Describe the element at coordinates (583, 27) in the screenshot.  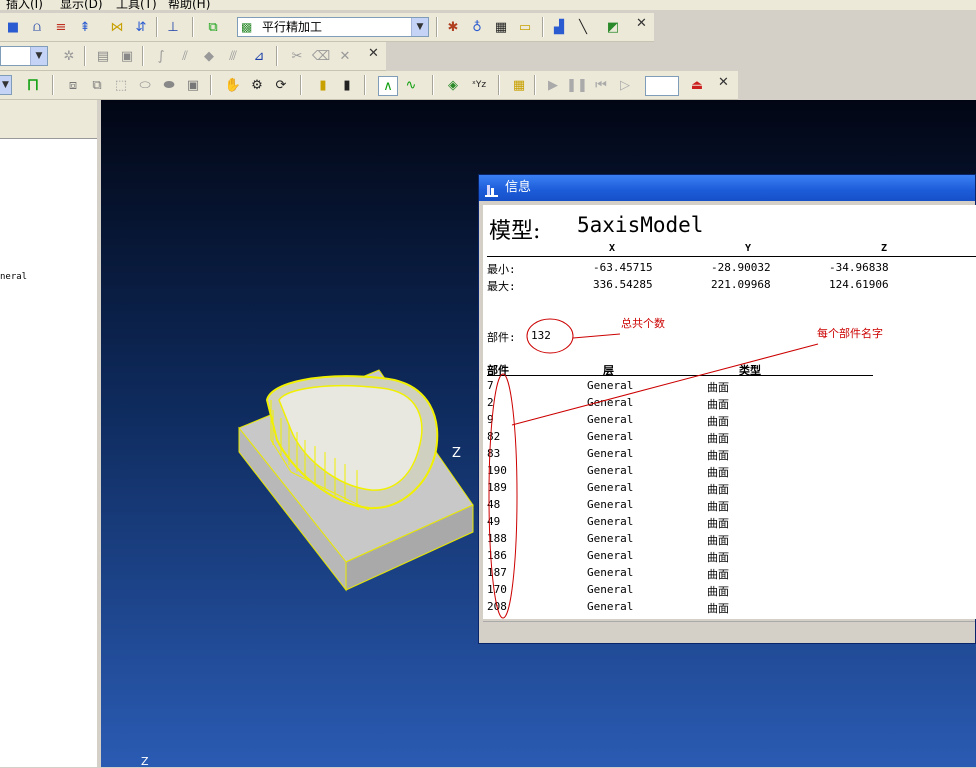
I see `probe-icon: ╲` at that location.